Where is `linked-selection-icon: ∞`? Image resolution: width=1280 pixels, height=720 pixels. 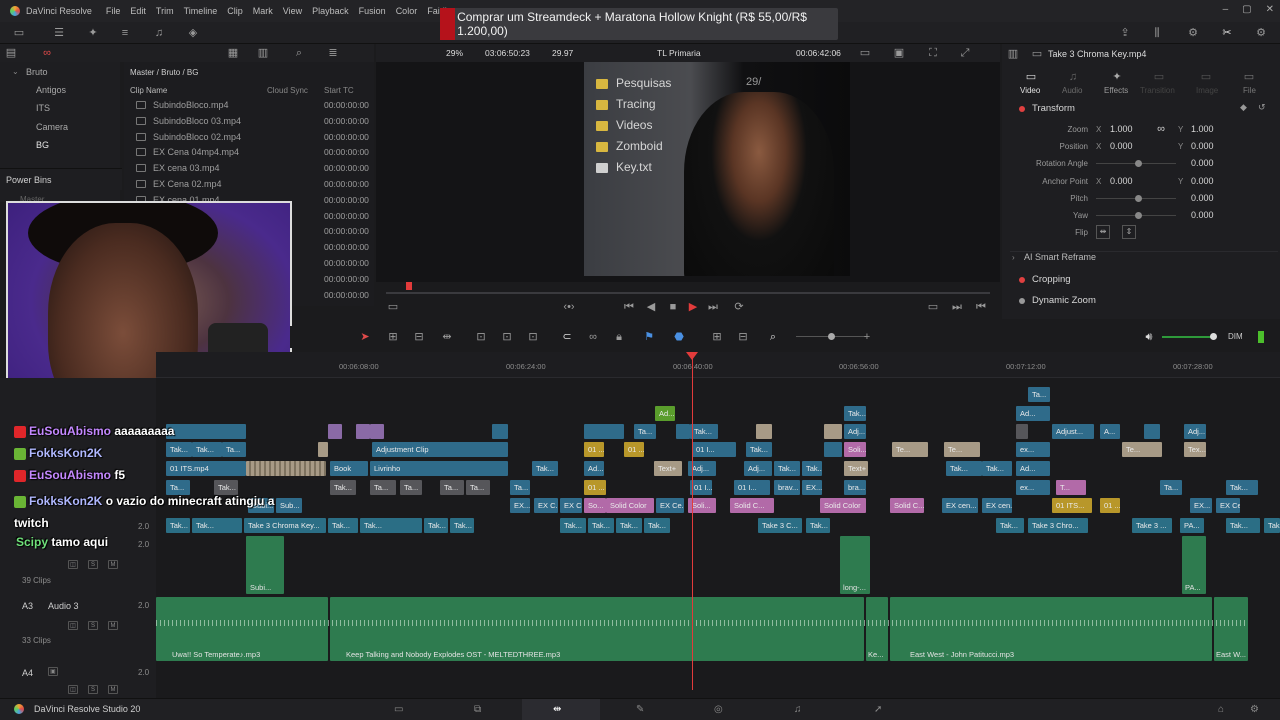
linked-selection-icon: ∞ is located at coordinates (593, 337).